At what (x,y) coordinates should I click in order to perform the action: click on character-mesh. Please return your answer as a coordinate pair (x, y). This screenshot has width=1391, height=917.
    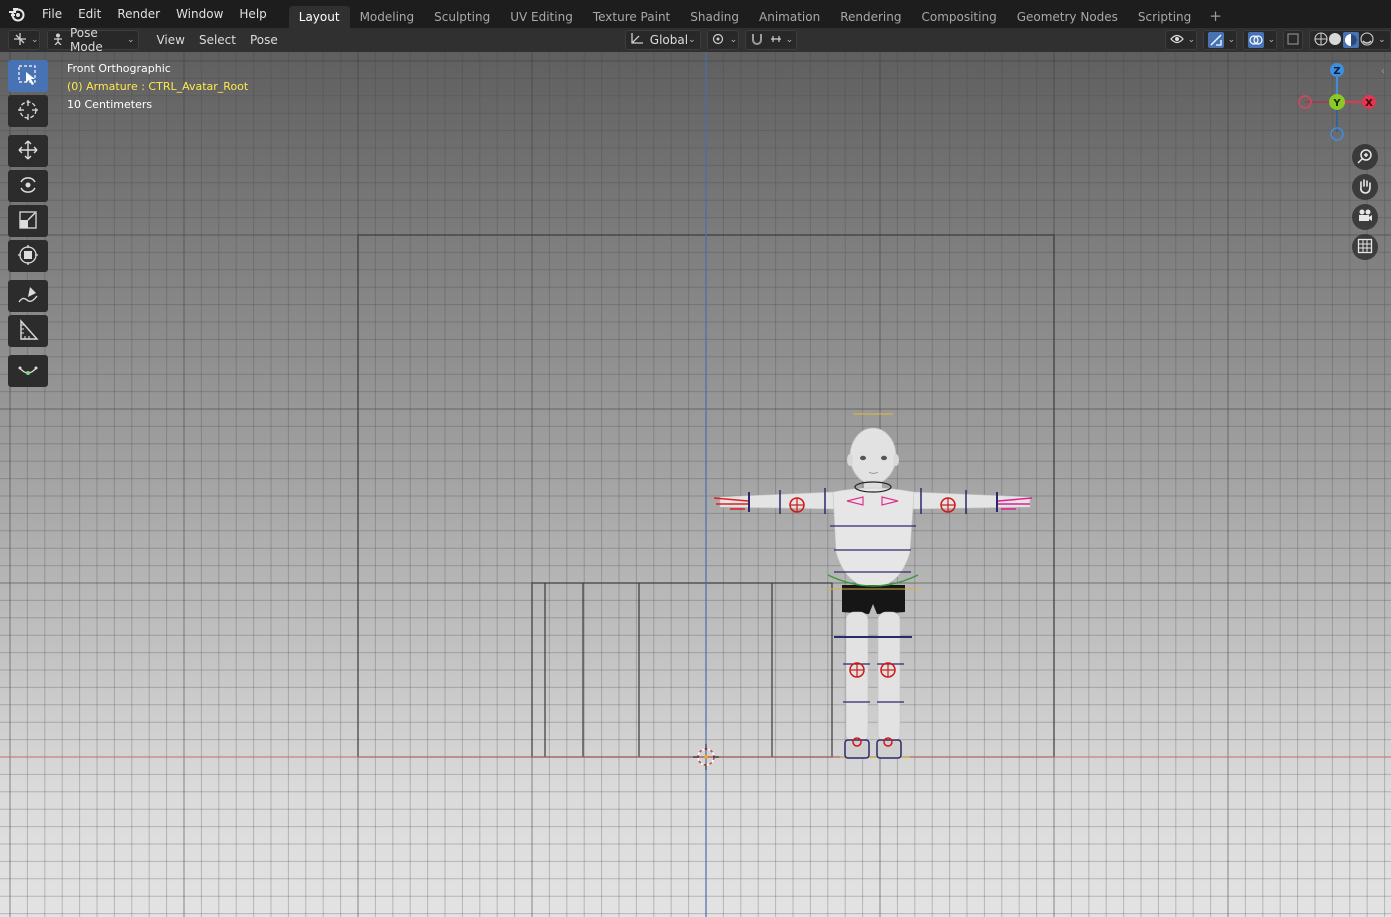
    Looking at the image, I should click on (875, 593).